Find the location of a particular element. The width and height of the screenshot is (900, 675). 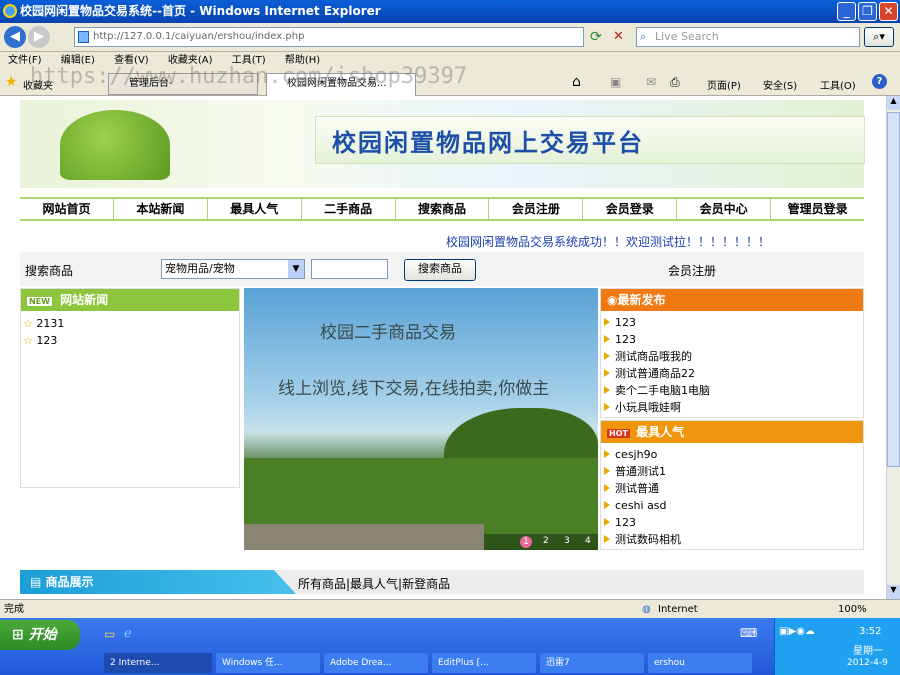

scroll-down-arrow: ▼ is located at coordinates (893, 592).